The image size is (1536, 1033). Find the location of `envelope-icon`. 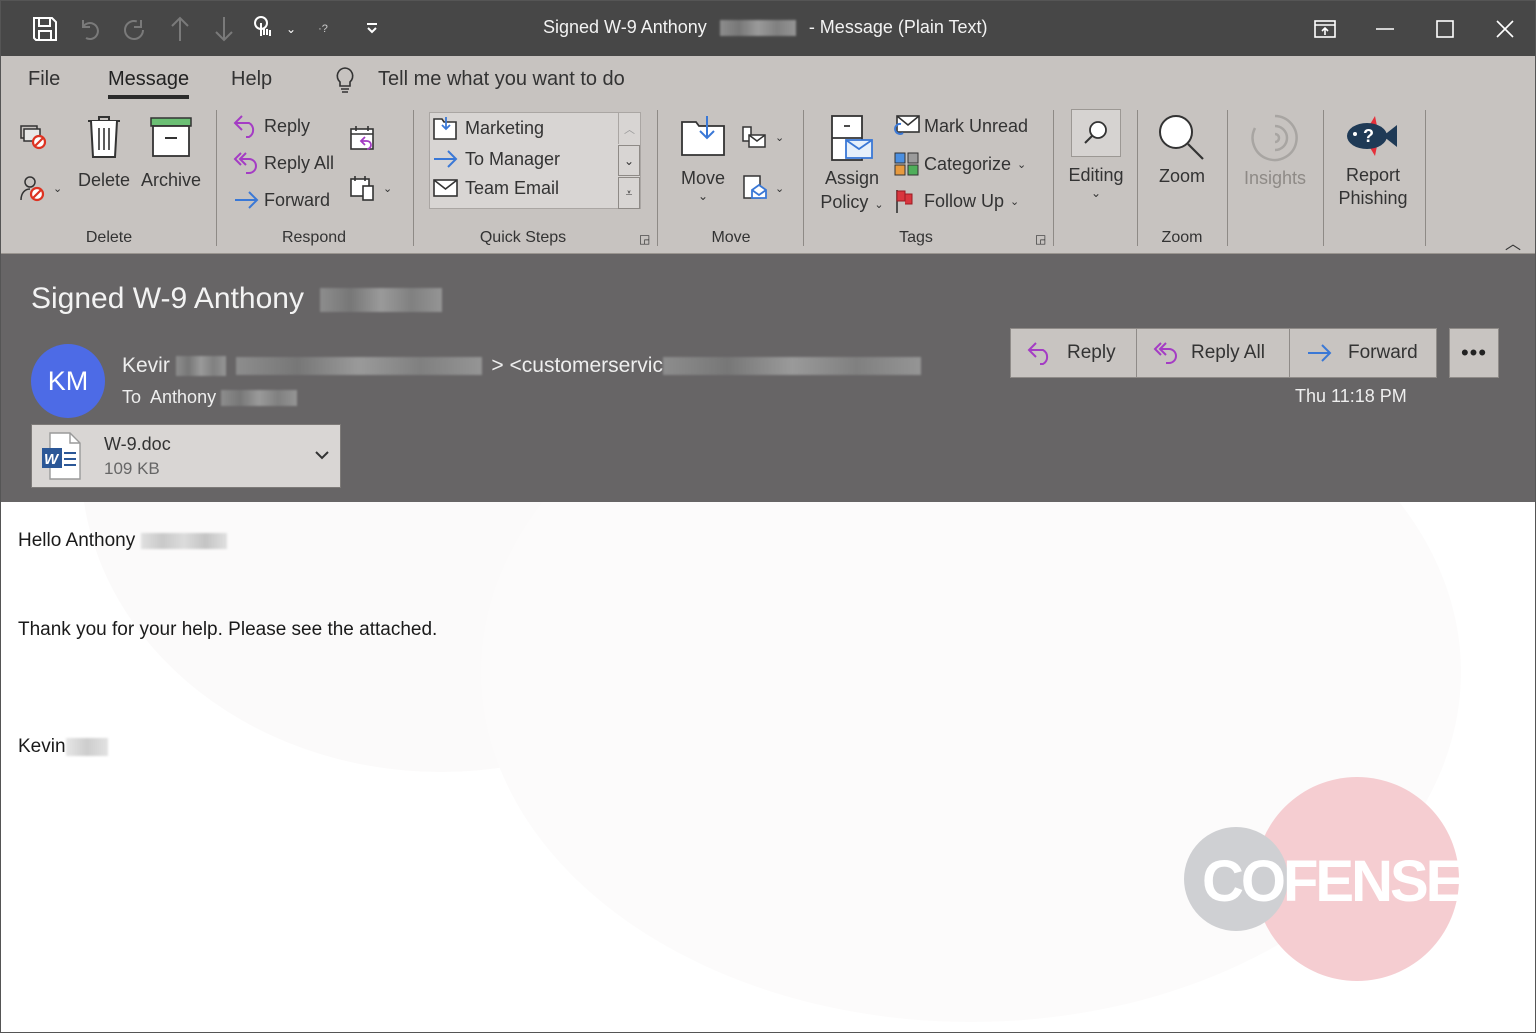

envelope-icon is located at coordinates (445, 188).